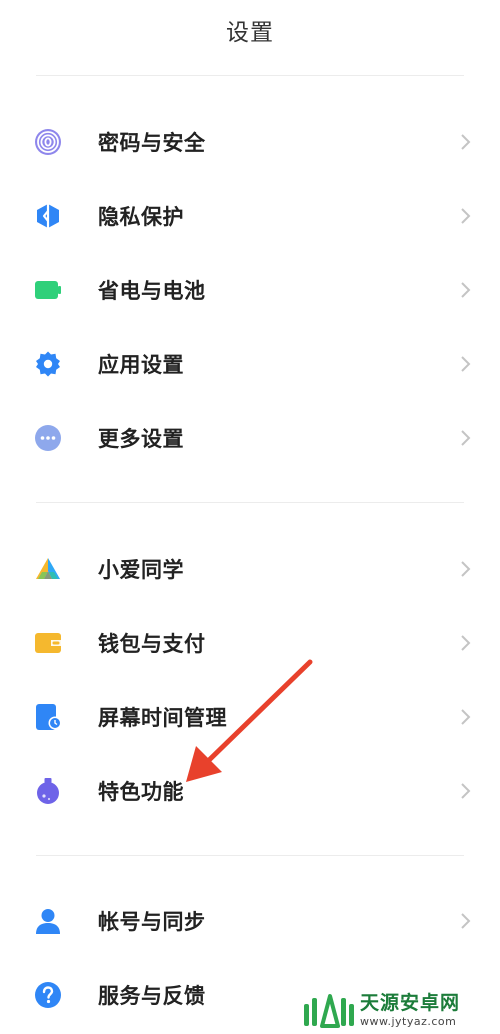  Describe the element at coordinates (250, 643) in the screenshot. I see `settings-item-wallet: 钱包与支付` at that location.